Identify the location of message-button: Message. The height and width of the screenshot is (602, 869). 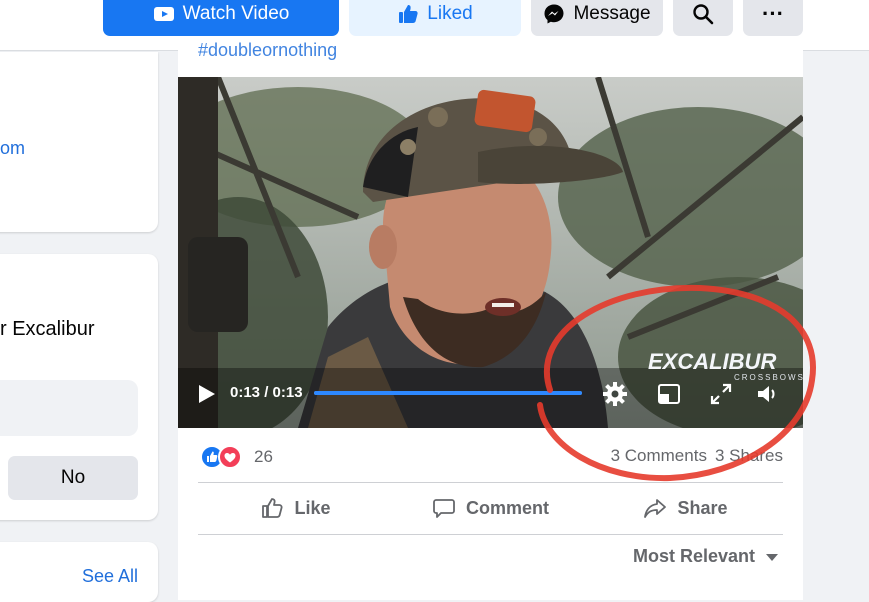
(597, 18).